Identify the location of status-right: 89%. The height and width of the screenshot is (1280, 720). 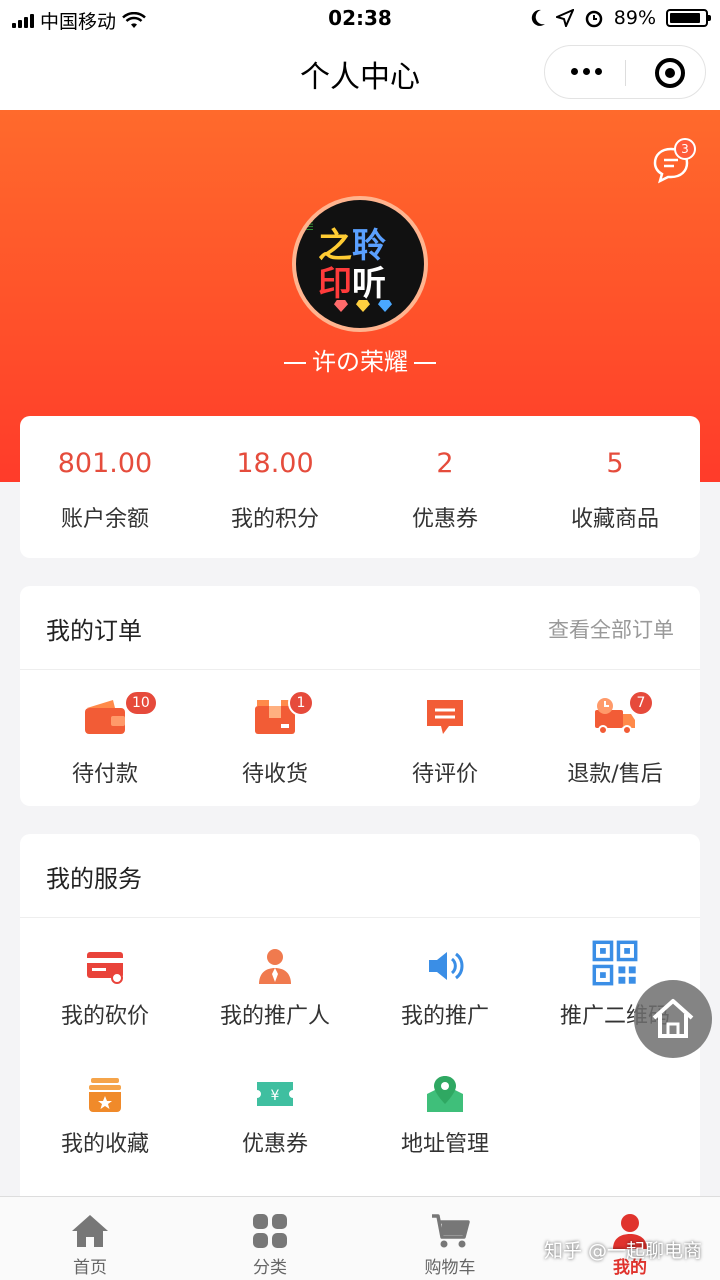
(620, 18).